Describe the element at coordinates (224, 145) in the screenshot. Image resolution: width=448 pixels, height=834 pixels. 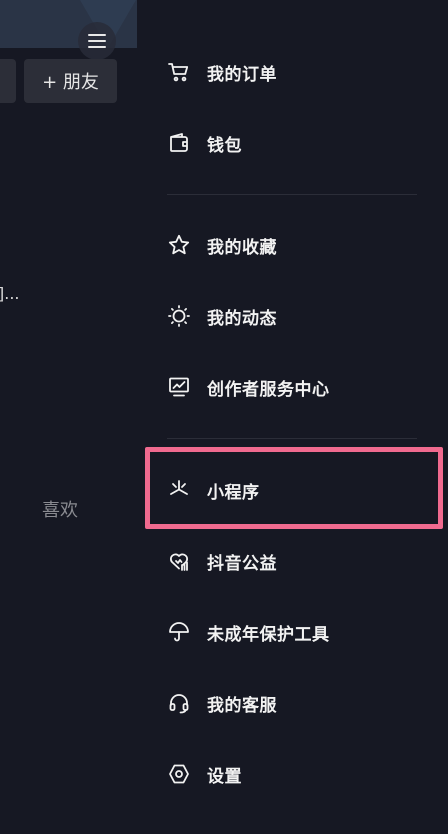
I see `drawer-item-label: 钱包` at that location.